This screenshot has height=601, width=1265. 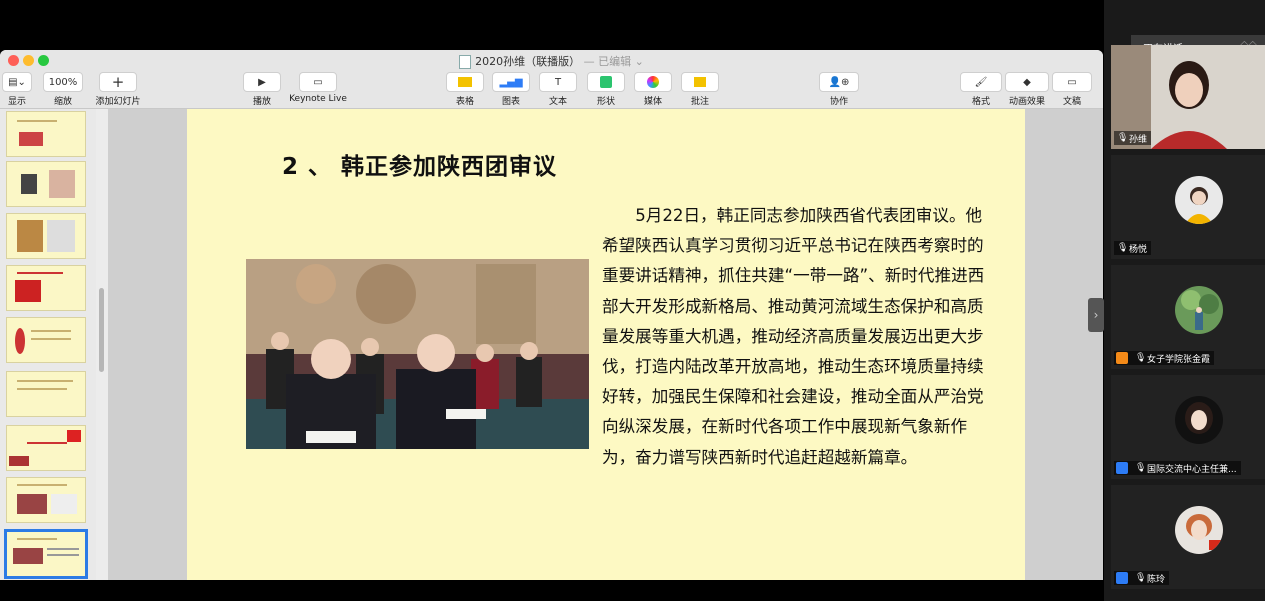 I want to click on zoom-button: 100% 缩放, so click(x=63, y=89).